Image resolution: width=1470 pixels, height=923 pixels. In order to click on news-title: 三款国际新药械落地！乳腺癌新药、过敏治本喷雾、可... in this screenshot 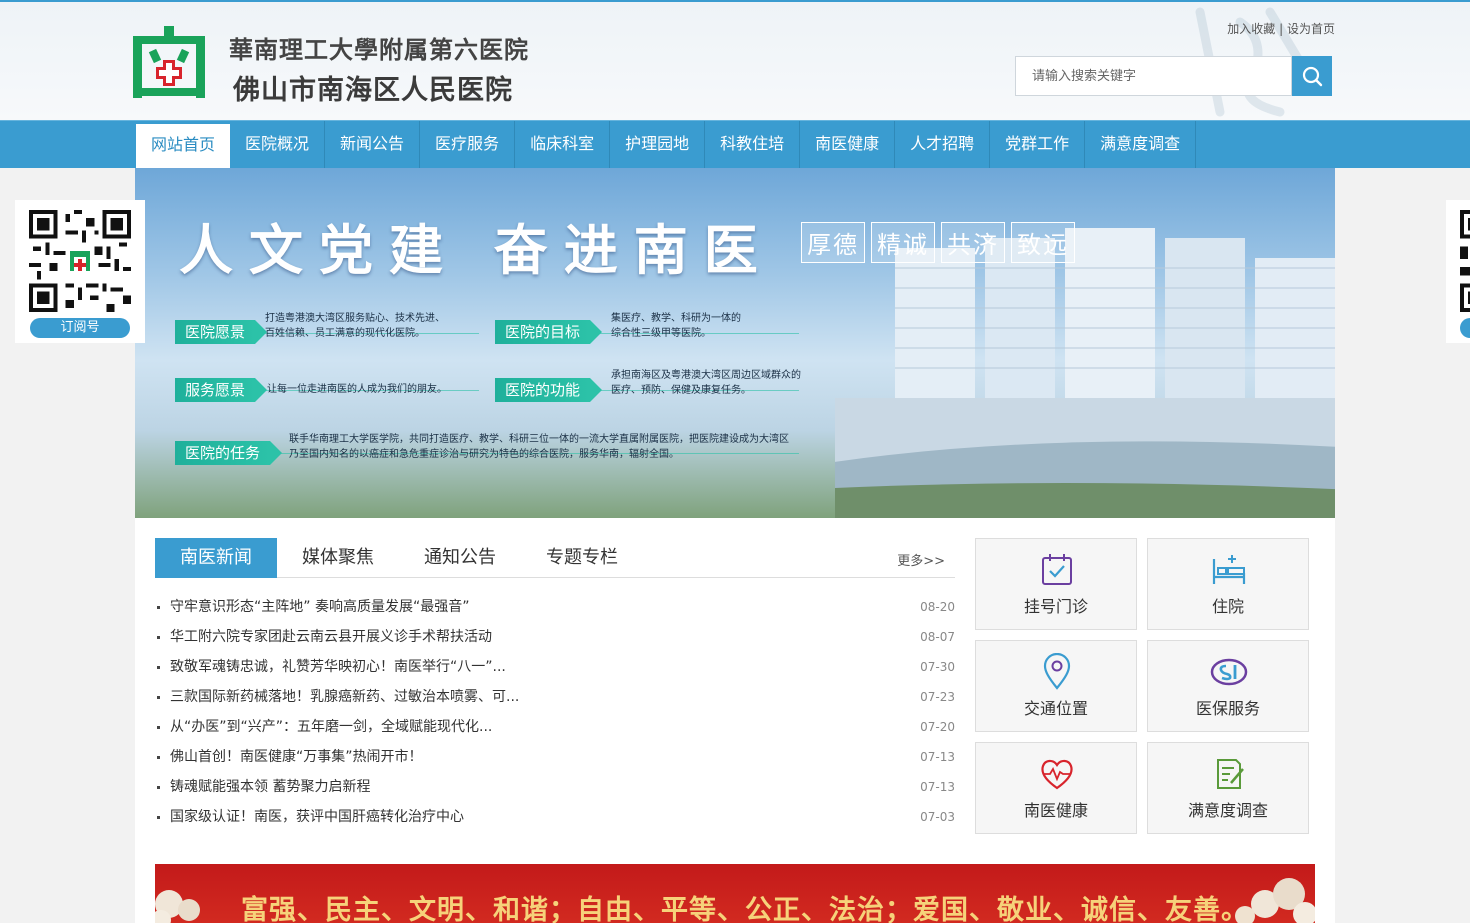, I will do `click(344, 697)`.